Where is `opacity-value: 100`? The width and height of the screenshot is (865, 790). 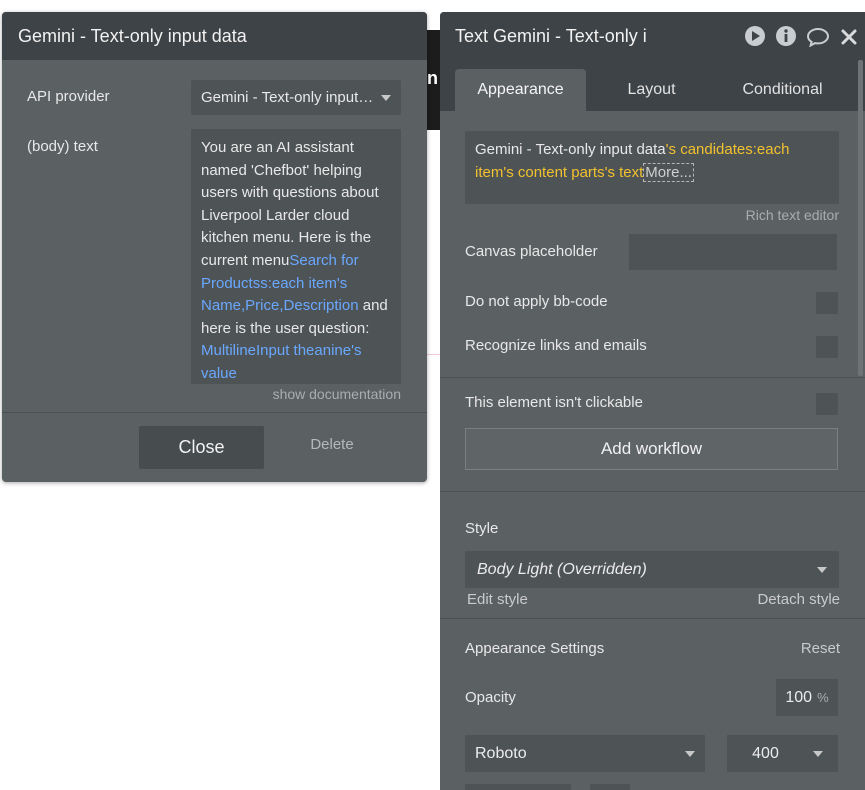 opacity-value: 100 is located at coordinates (799, 697).